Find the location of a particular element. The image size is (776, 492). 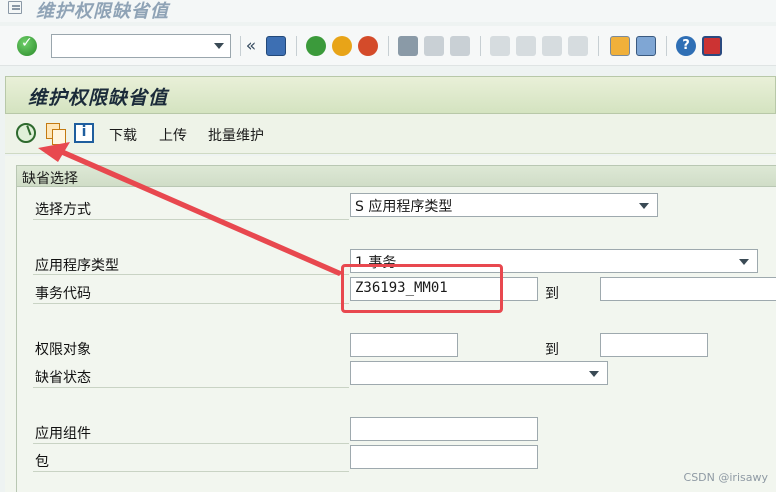

watermark: CSDN @irisawy is located at coordinates (725, 477).